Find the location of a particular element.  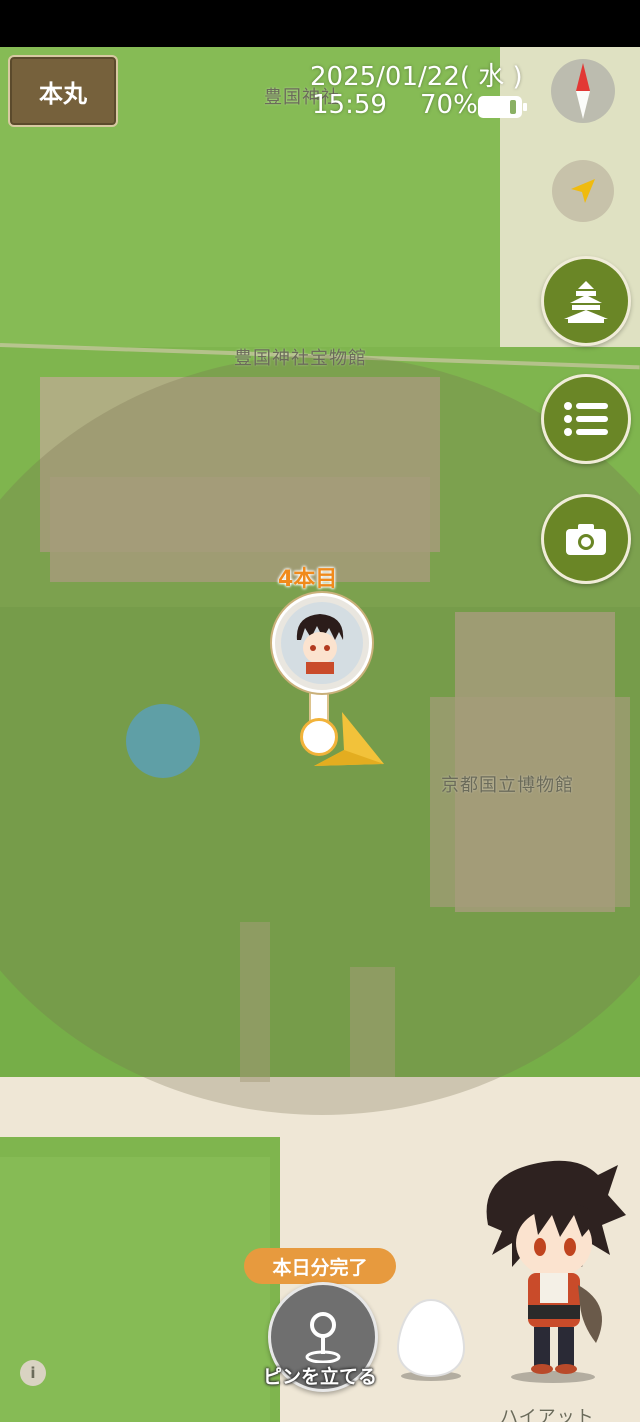

location-arrow-icon is located at coordinates (583, 191).